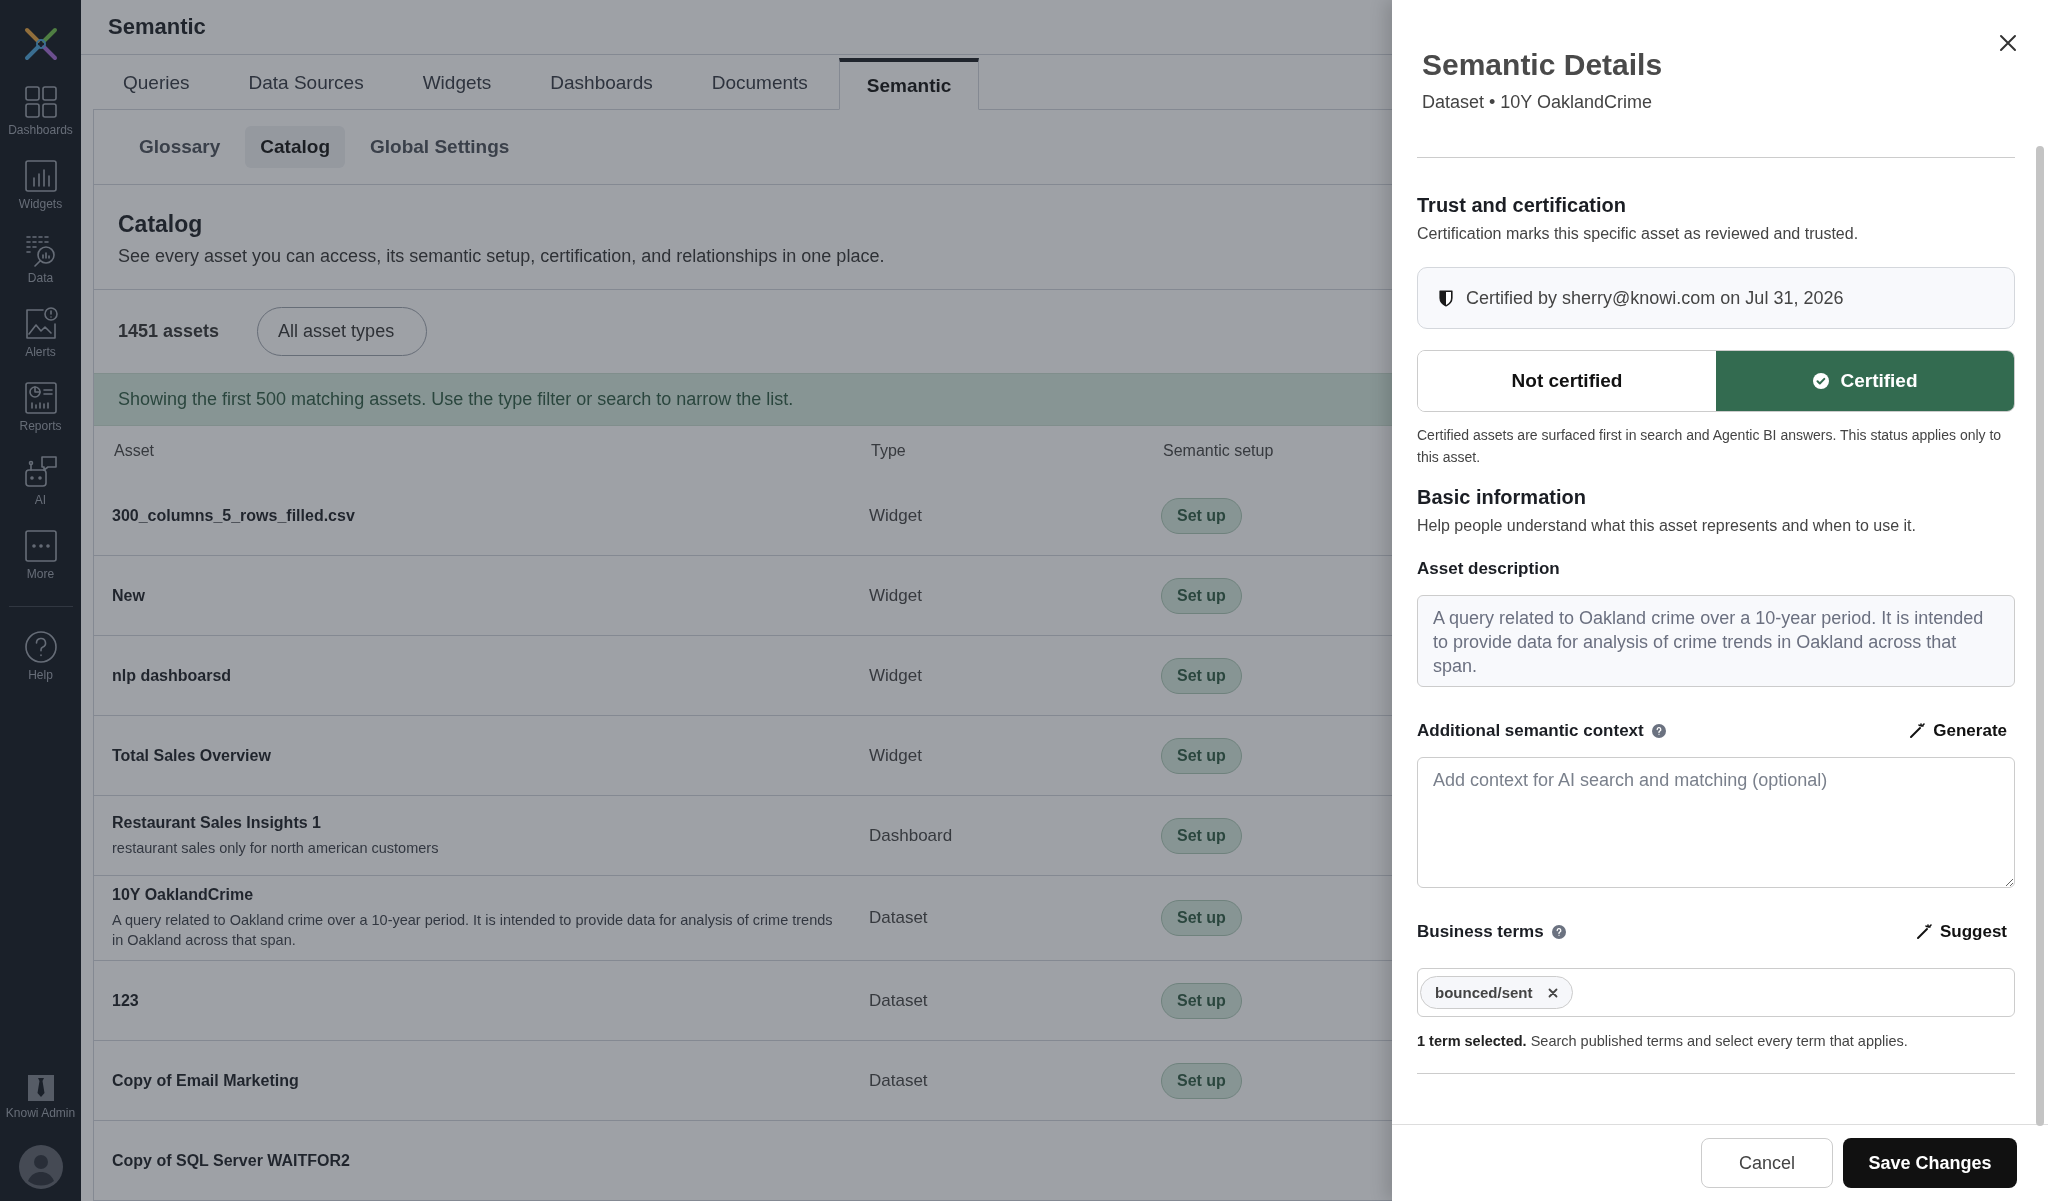  Describe the element at coordinates (129, 595) in the screenshot. I see `asset-name: New` at that location.